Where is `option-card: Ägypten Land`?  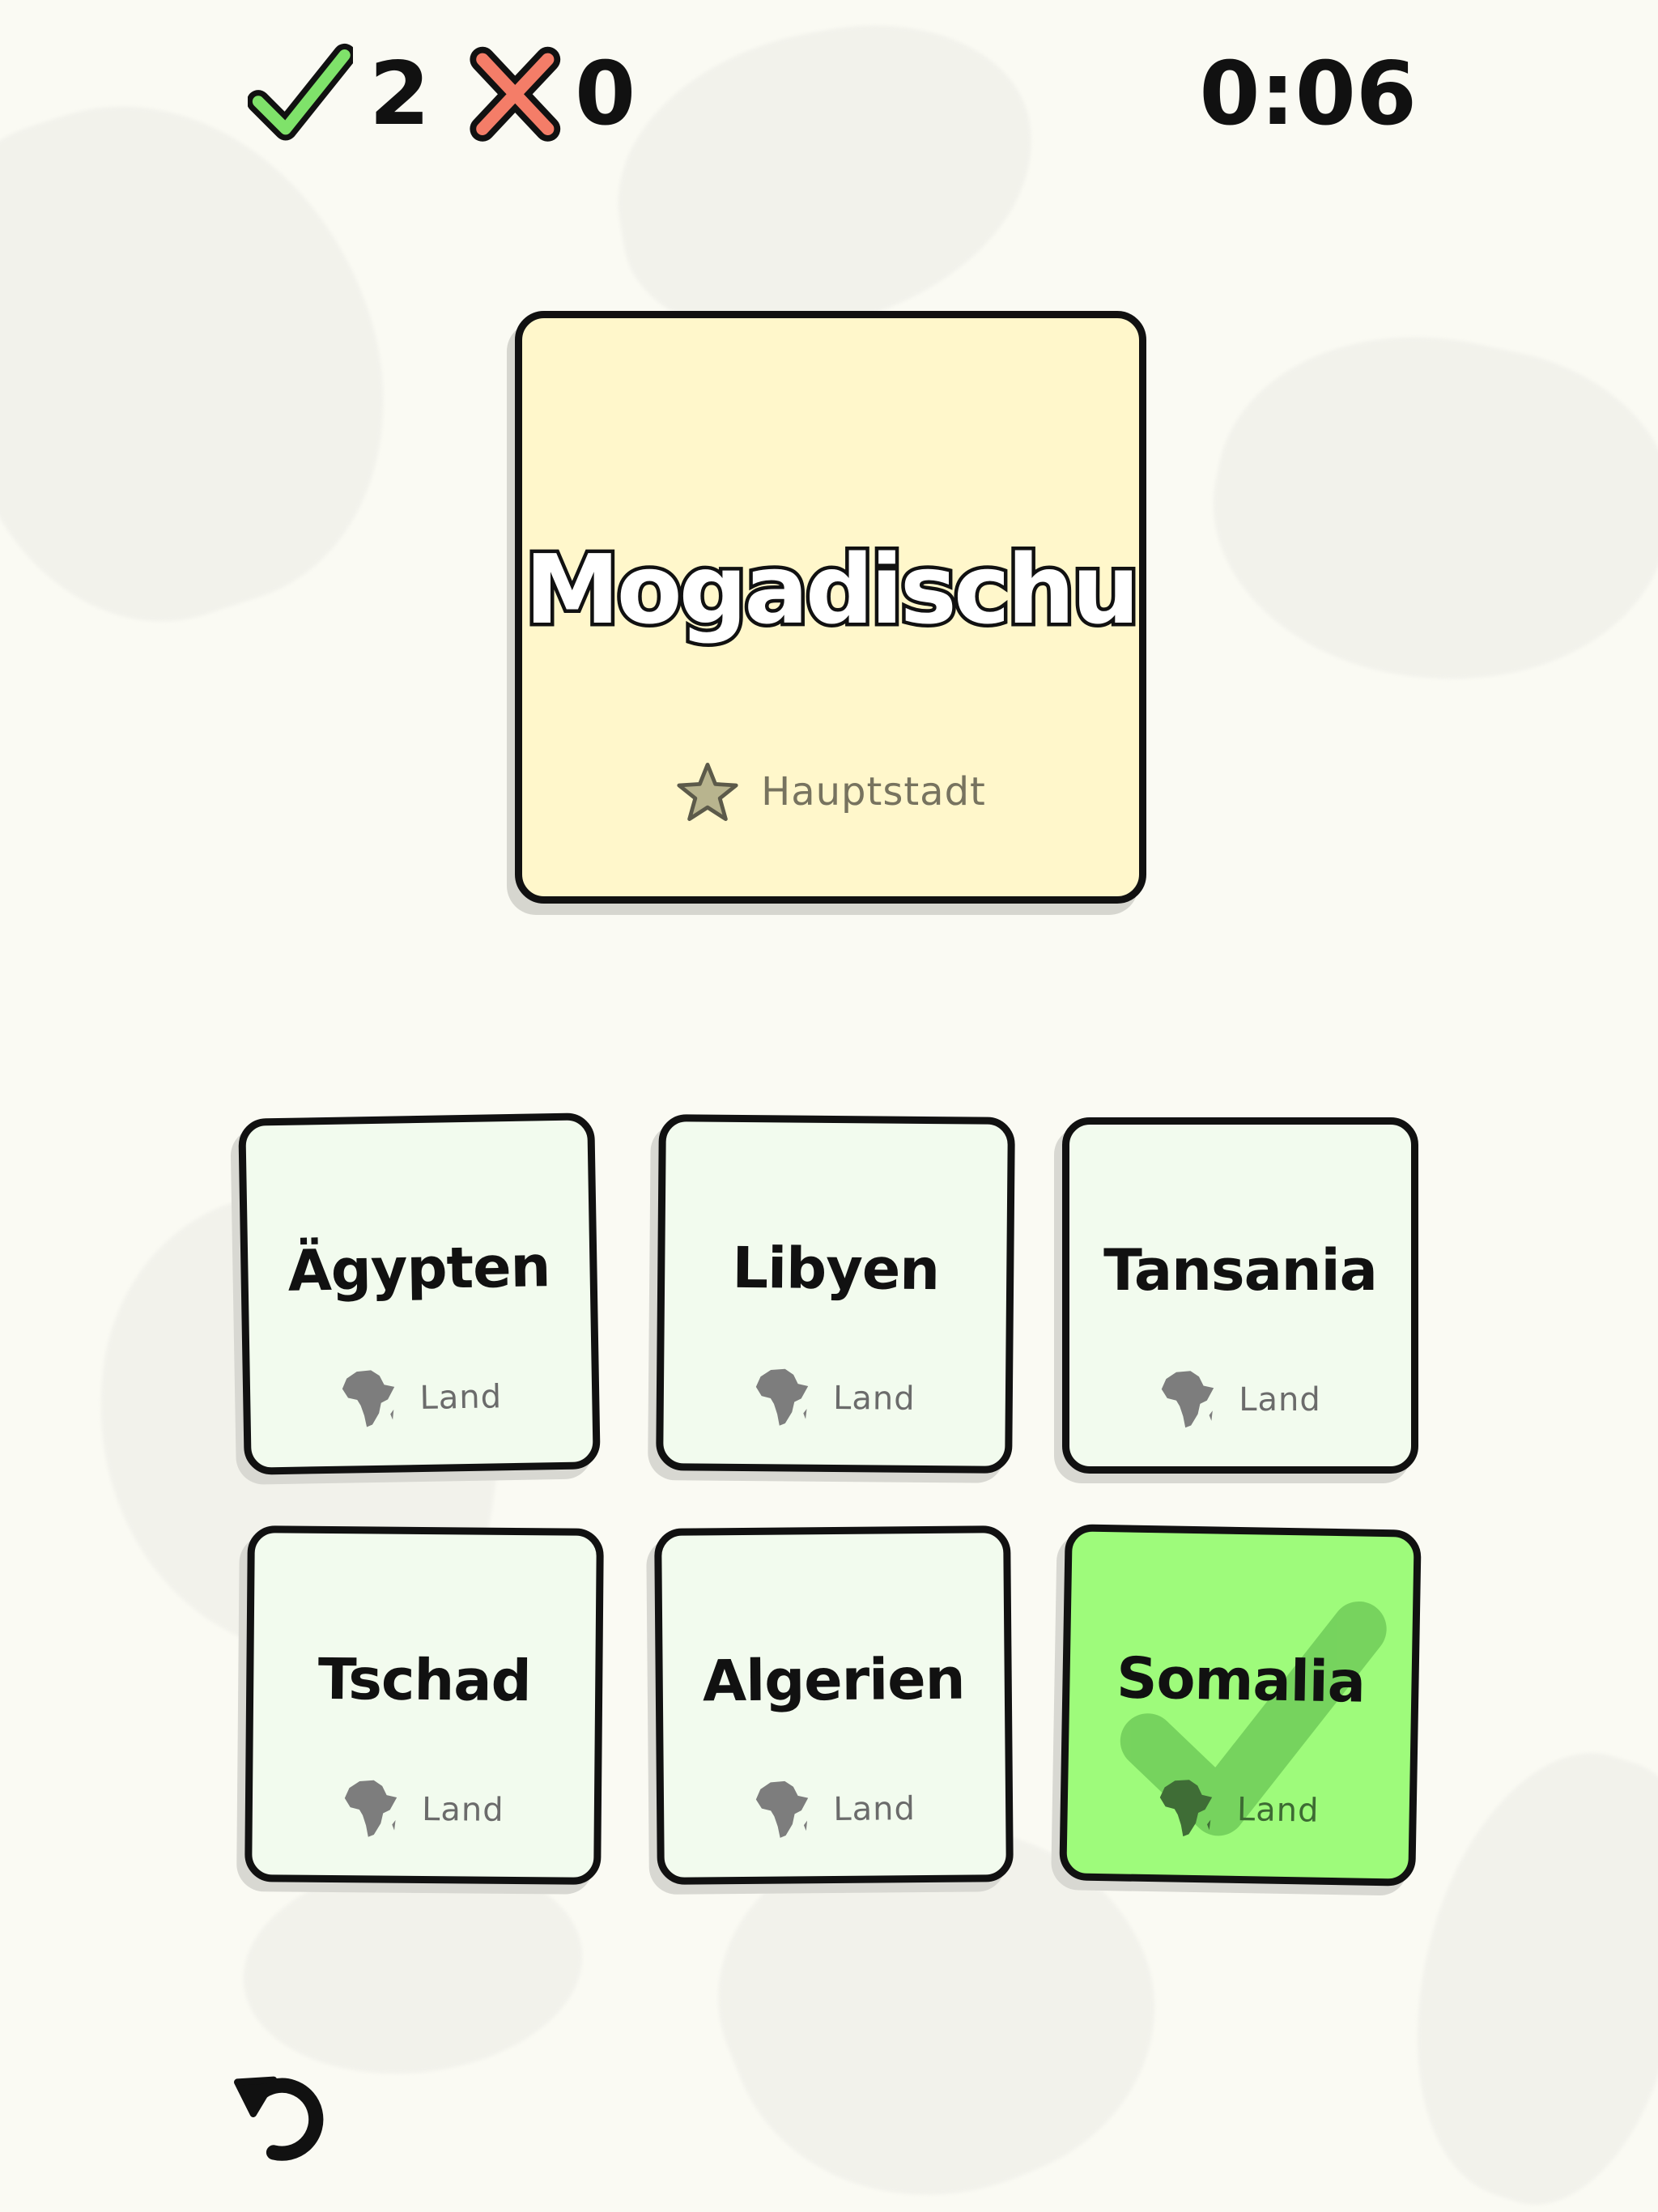 option-card: Ägypten Land is located at coordinates (419, 1294).